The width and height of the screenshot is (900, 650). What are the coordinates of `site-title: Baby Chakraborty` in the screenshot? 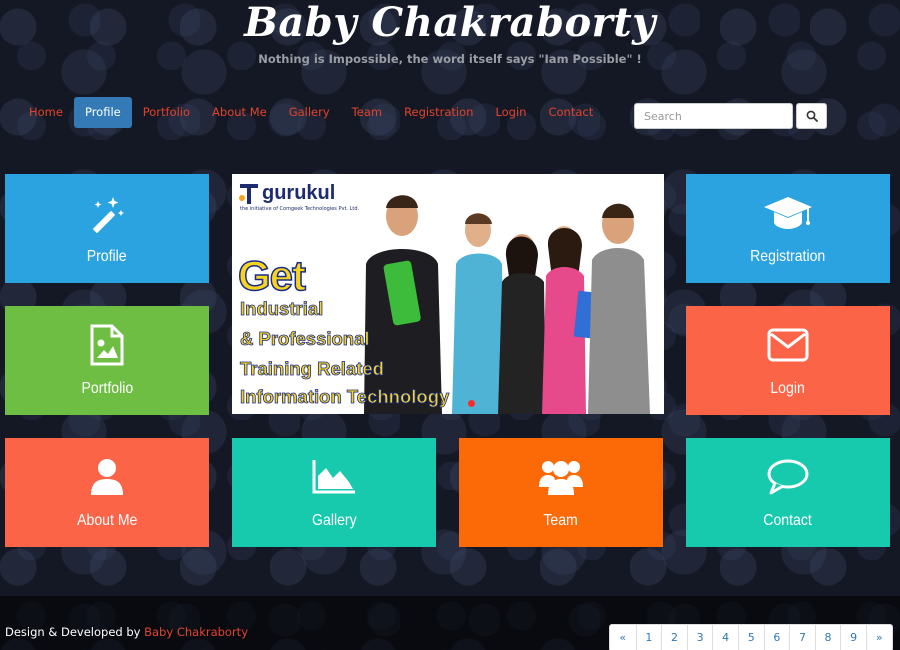 It's located at (450, 23).